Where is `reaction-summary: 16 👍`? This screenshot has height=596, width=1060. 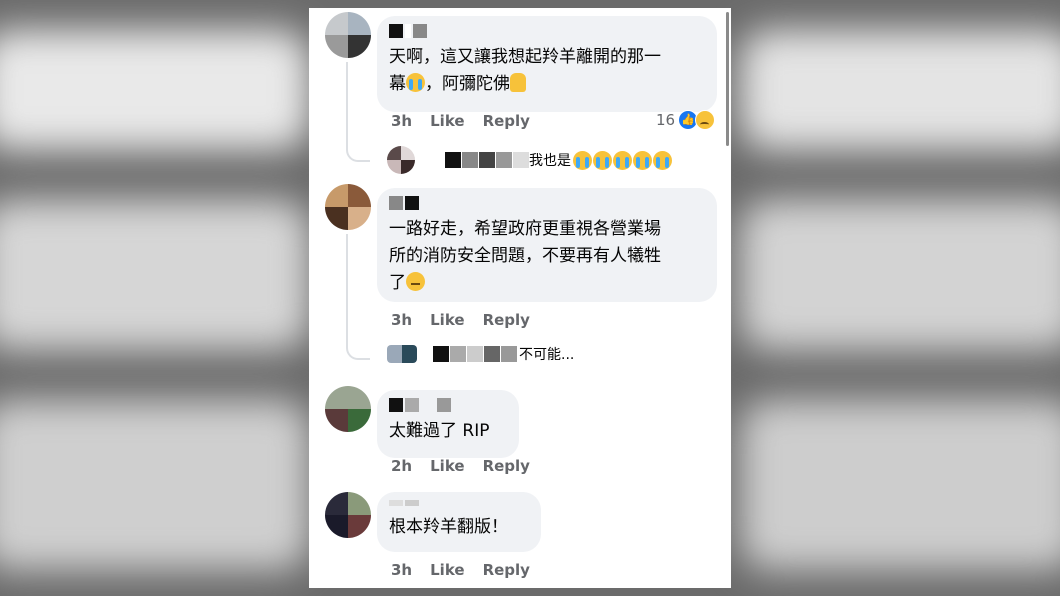
reaction-summary: 16 👍 is located at coordinates (686, 120).